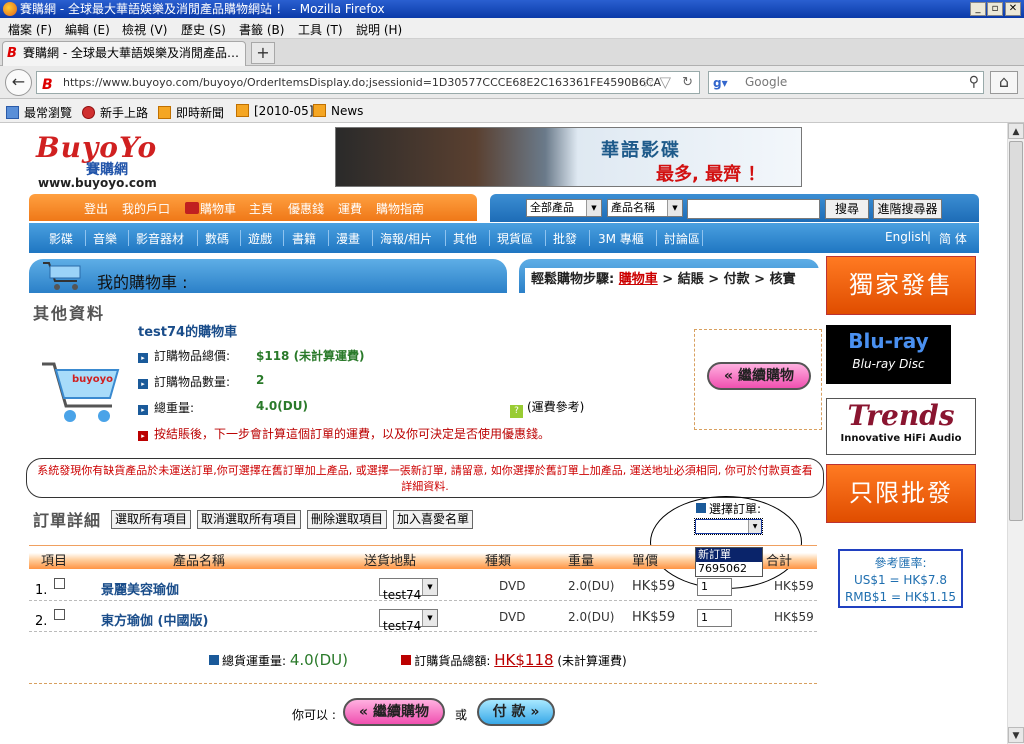 This screenshot has width=1024, height=744. What do you see at coordinates (687, 82) in the screenshot?
I see `reload-icon: ↻` at bounding box center [687, 82].